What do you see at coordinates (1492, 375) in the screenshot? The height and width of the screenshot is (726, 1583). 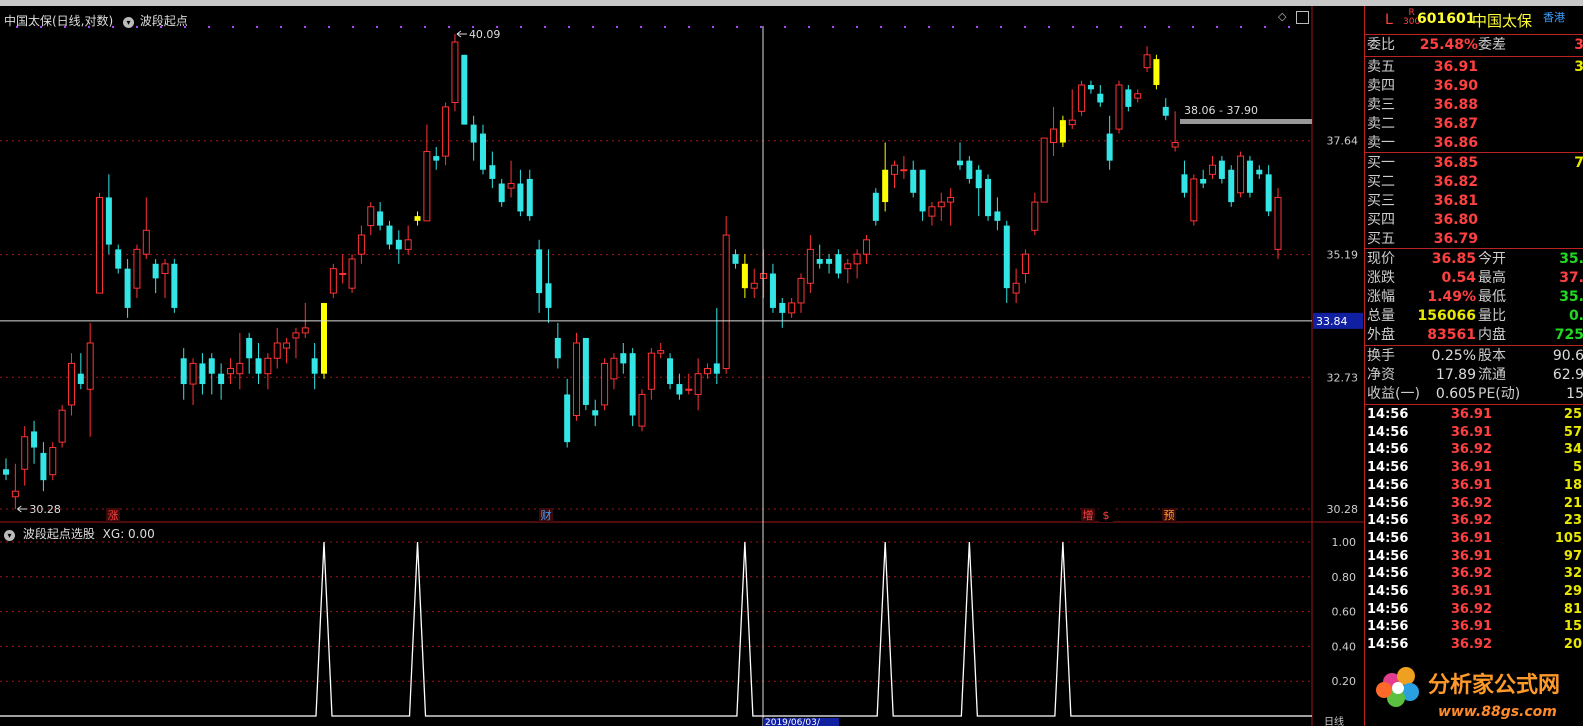 I see `stat-label: 流通` at bounding box center [1492, 375].